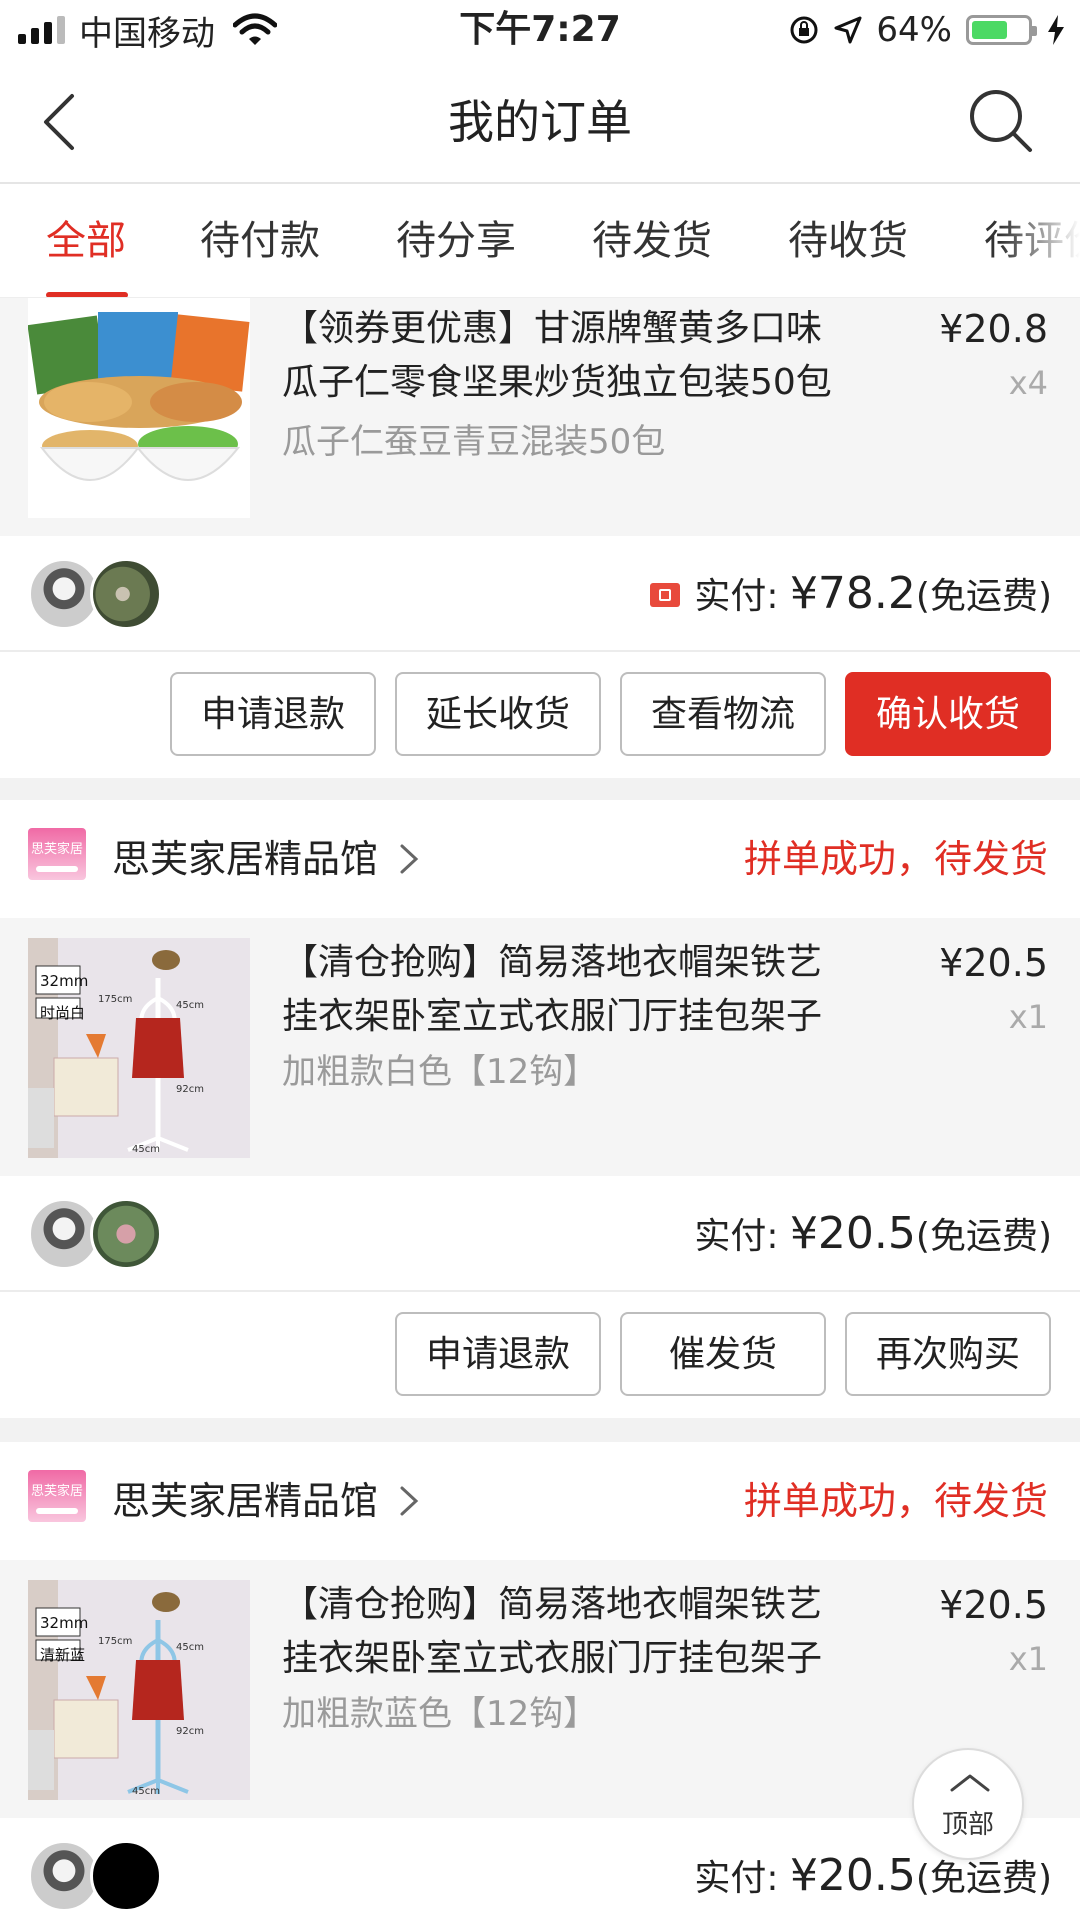  I want to click on order-actions: 申请退款 延长收货 查看物流 确认收货, so click(540, 715).